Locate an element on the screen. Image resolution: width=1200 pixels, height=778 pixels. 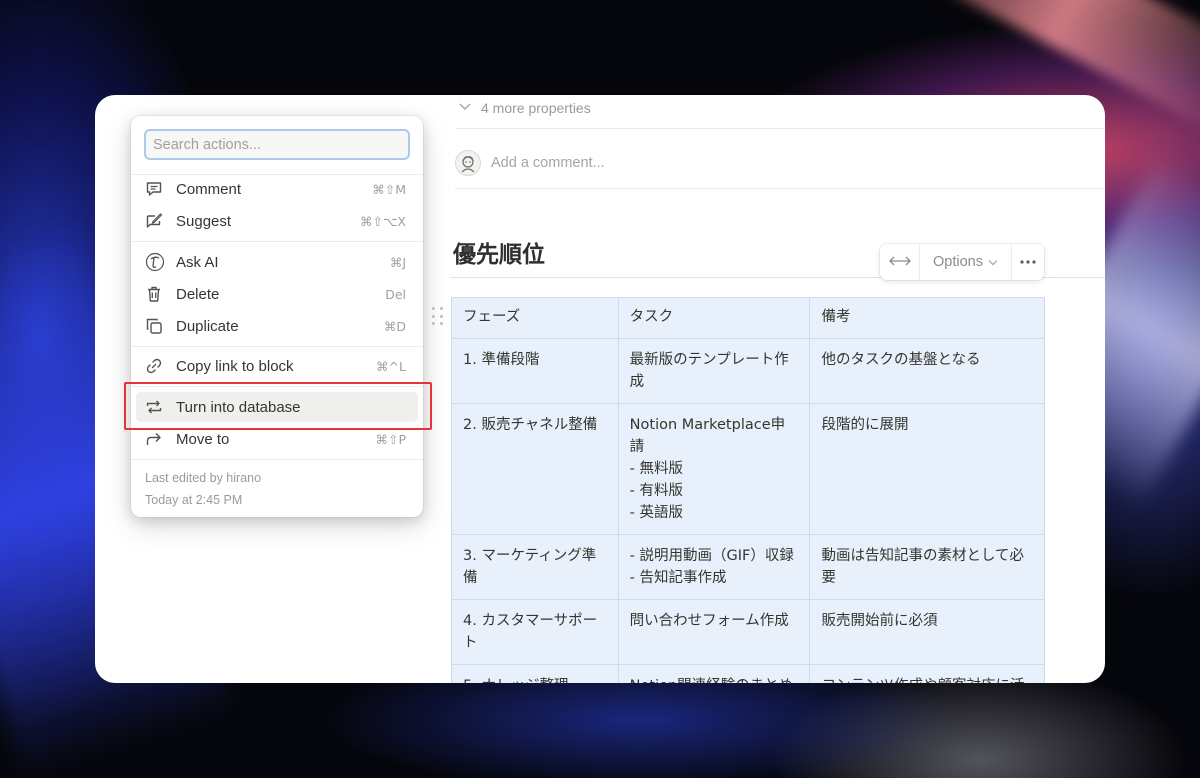
menu-item-turn-into-database: Turn into database is located at coordinates (277, 407).